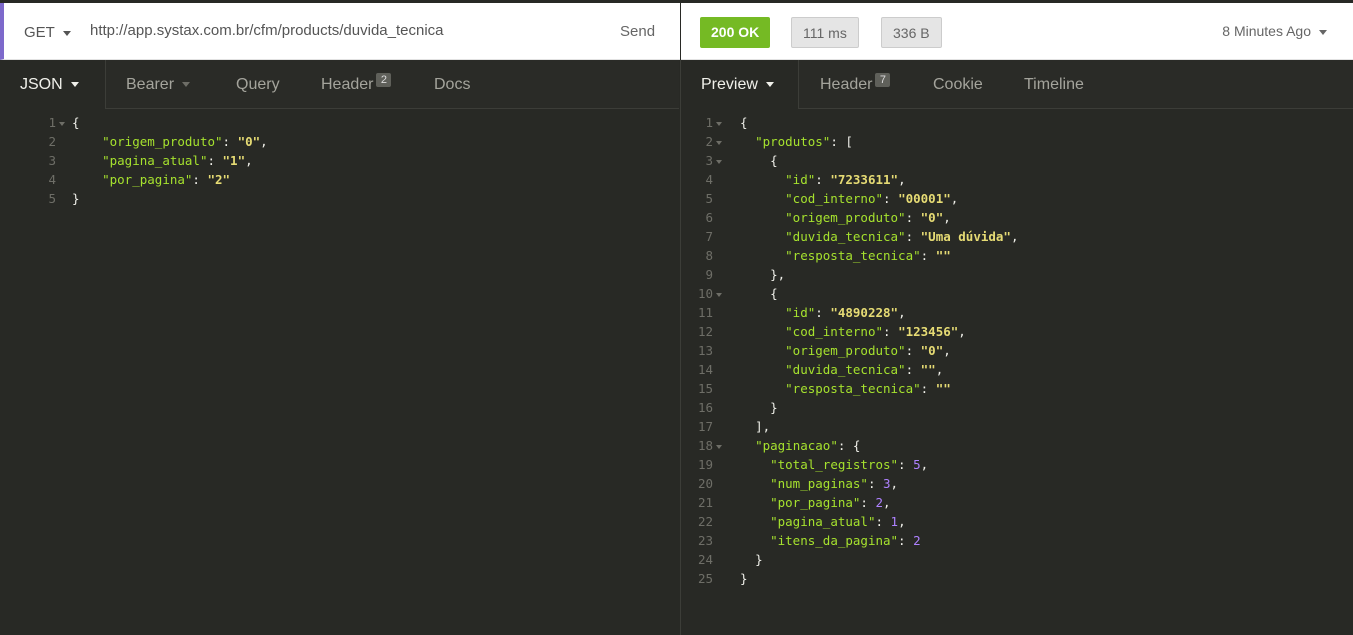  I want to click on line-number: 10, so click(705, 293).